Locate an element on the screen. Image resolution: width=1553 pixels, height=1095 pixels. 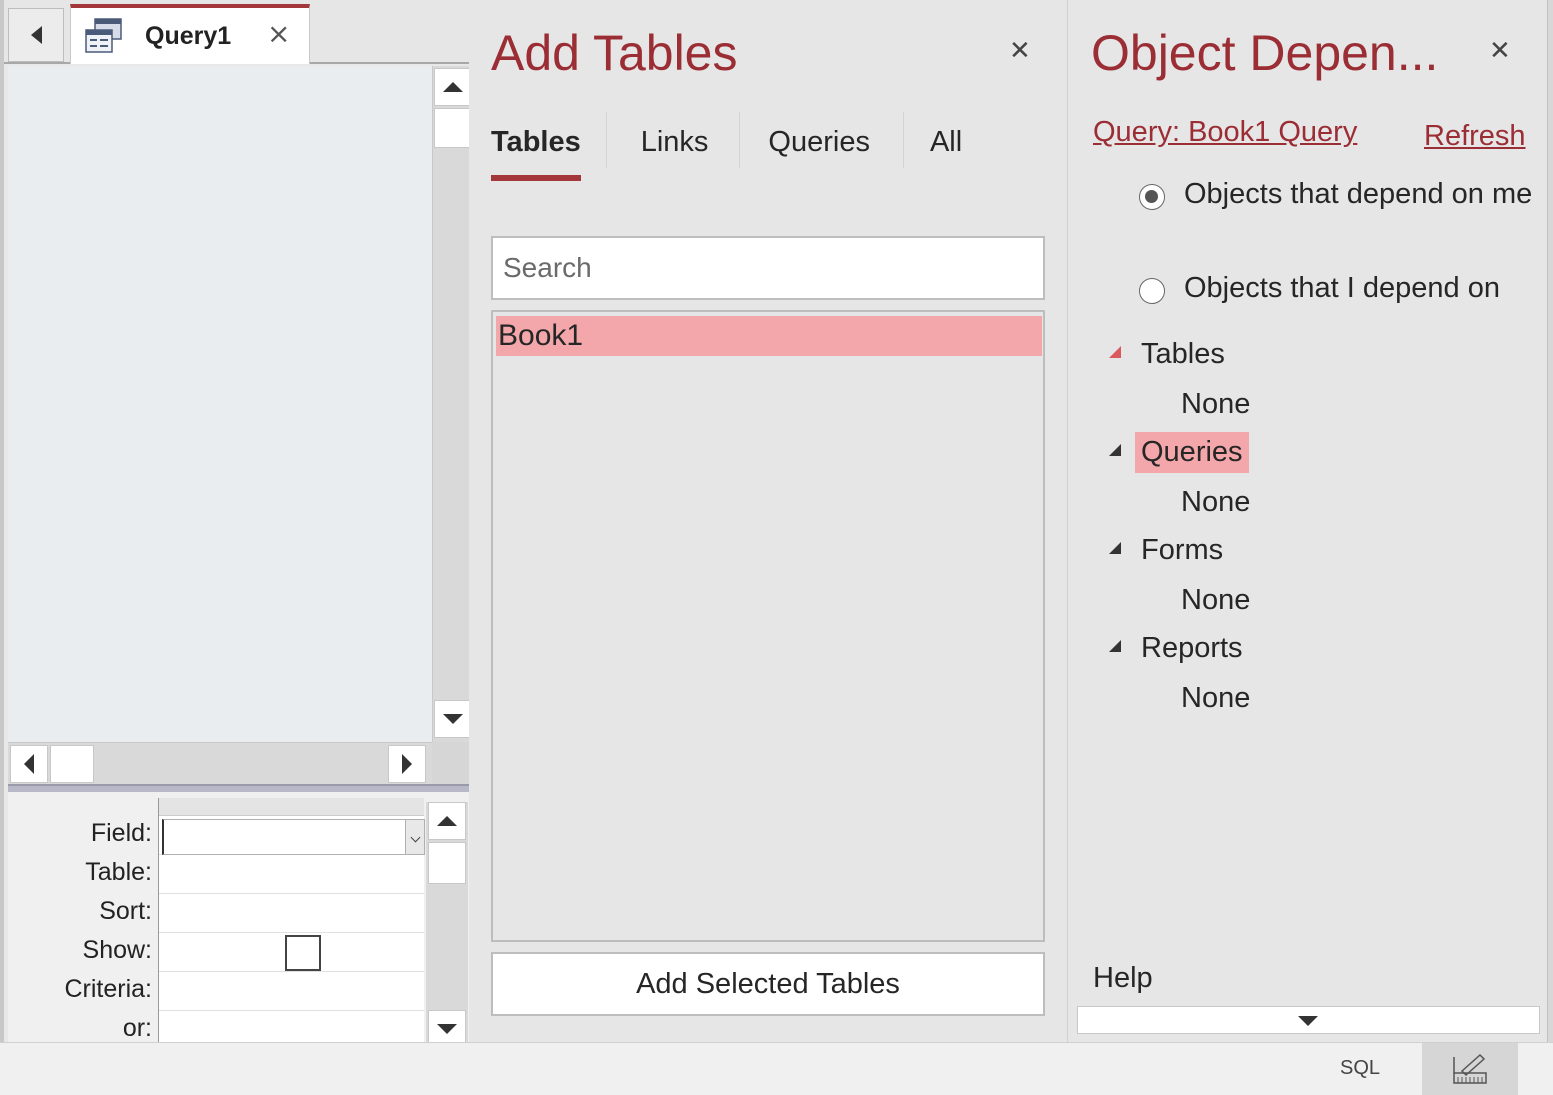
design-view-icon is located at coordinates (1470, 1068).